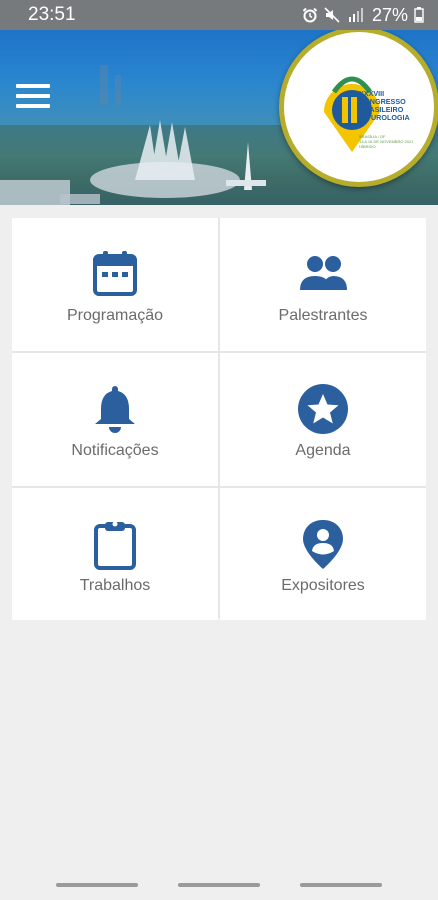 Image resolution: width=438 pixels, height=900 pixels. Describe the element at coordinates (115, 315) in the screenshot. I see `tile-label: Programação` at that location.